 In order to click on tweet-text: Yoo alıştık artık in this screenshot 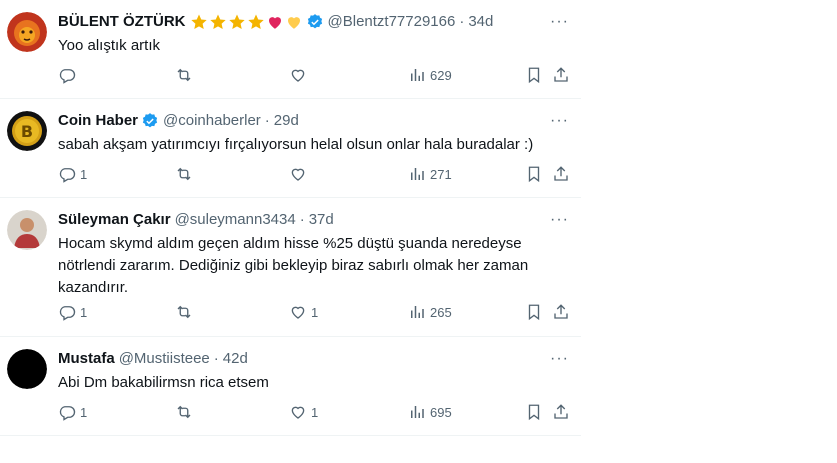, I will do `click(109, 45)`.